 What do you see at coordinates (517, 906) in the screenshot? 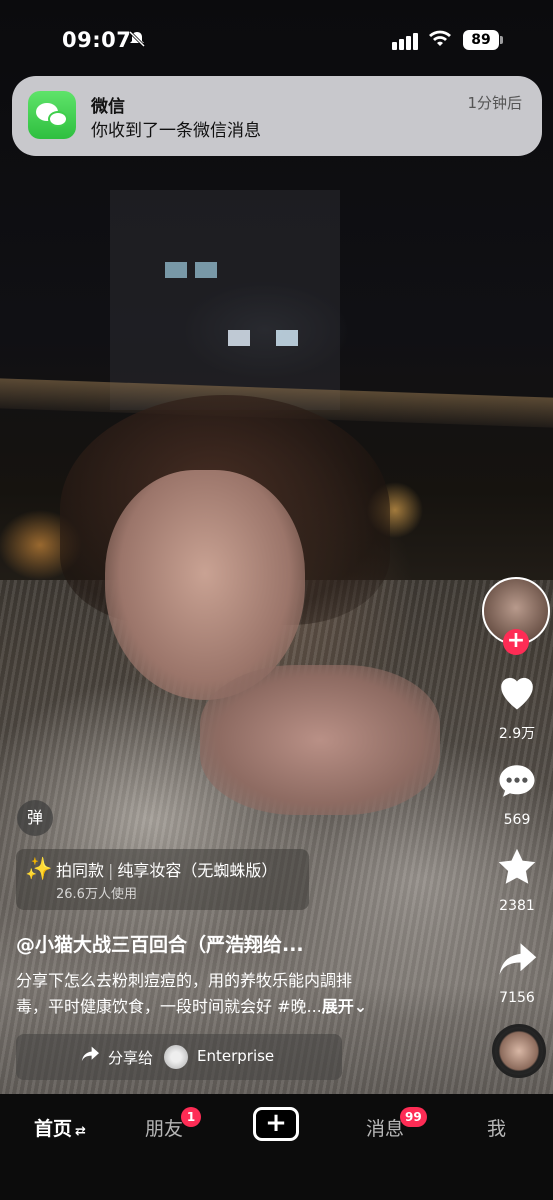
I see `favorite-count: 2381` at bounding box center [517, 906].